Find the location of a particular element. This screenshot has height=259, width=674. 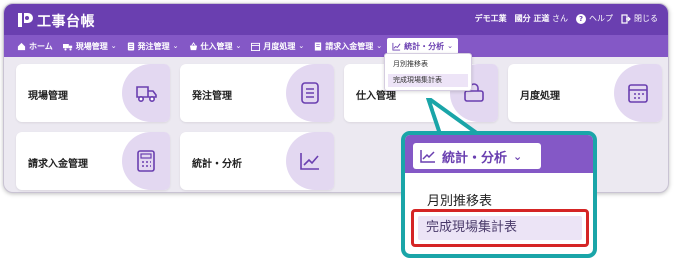

menu-item-label: 月別推移表 is located at coordinates (410, 64).